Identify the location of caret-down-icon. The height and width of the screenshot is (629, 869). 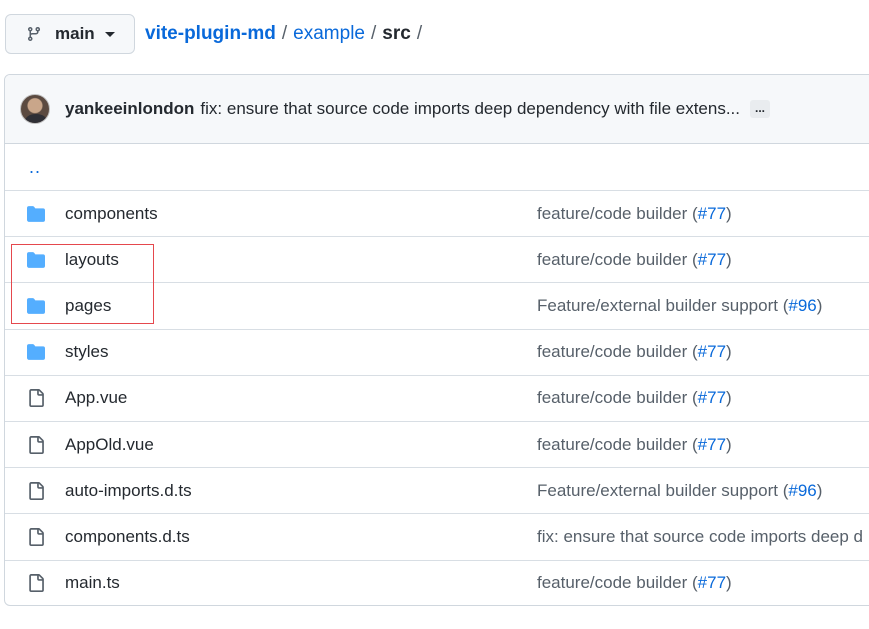
(109, 34).